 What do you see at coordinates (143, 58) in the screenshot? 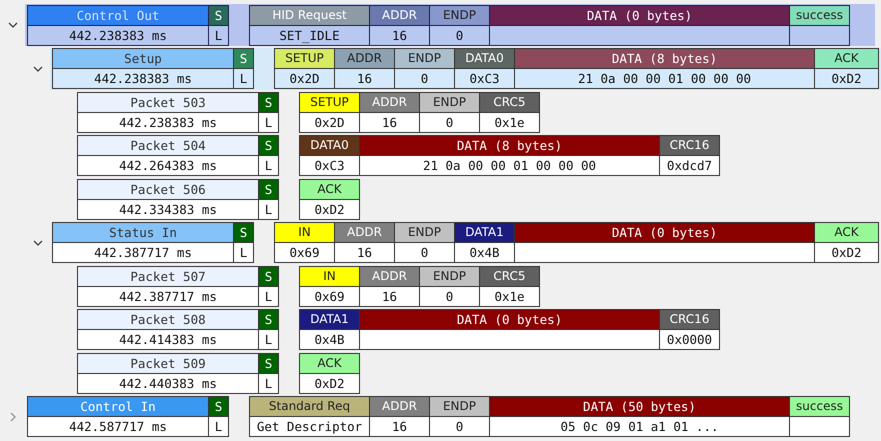
I see `row-name: Setup` at bounding box center [143, 58].